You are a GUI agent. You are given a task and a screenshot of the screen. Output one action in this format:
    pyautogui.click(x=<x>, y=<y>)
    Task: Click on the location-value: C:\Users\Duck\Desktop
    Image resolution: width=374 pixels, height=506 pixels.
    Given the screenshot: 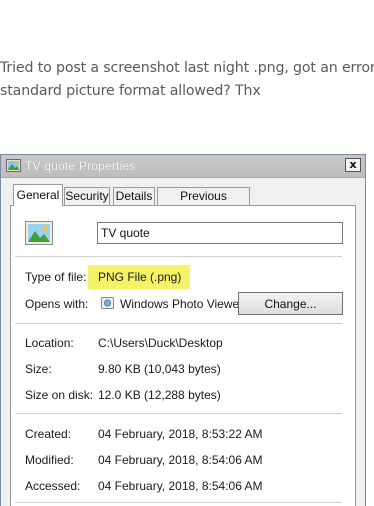 What is the action you would take?
    pyautogui.click(x=160, y=343)
    